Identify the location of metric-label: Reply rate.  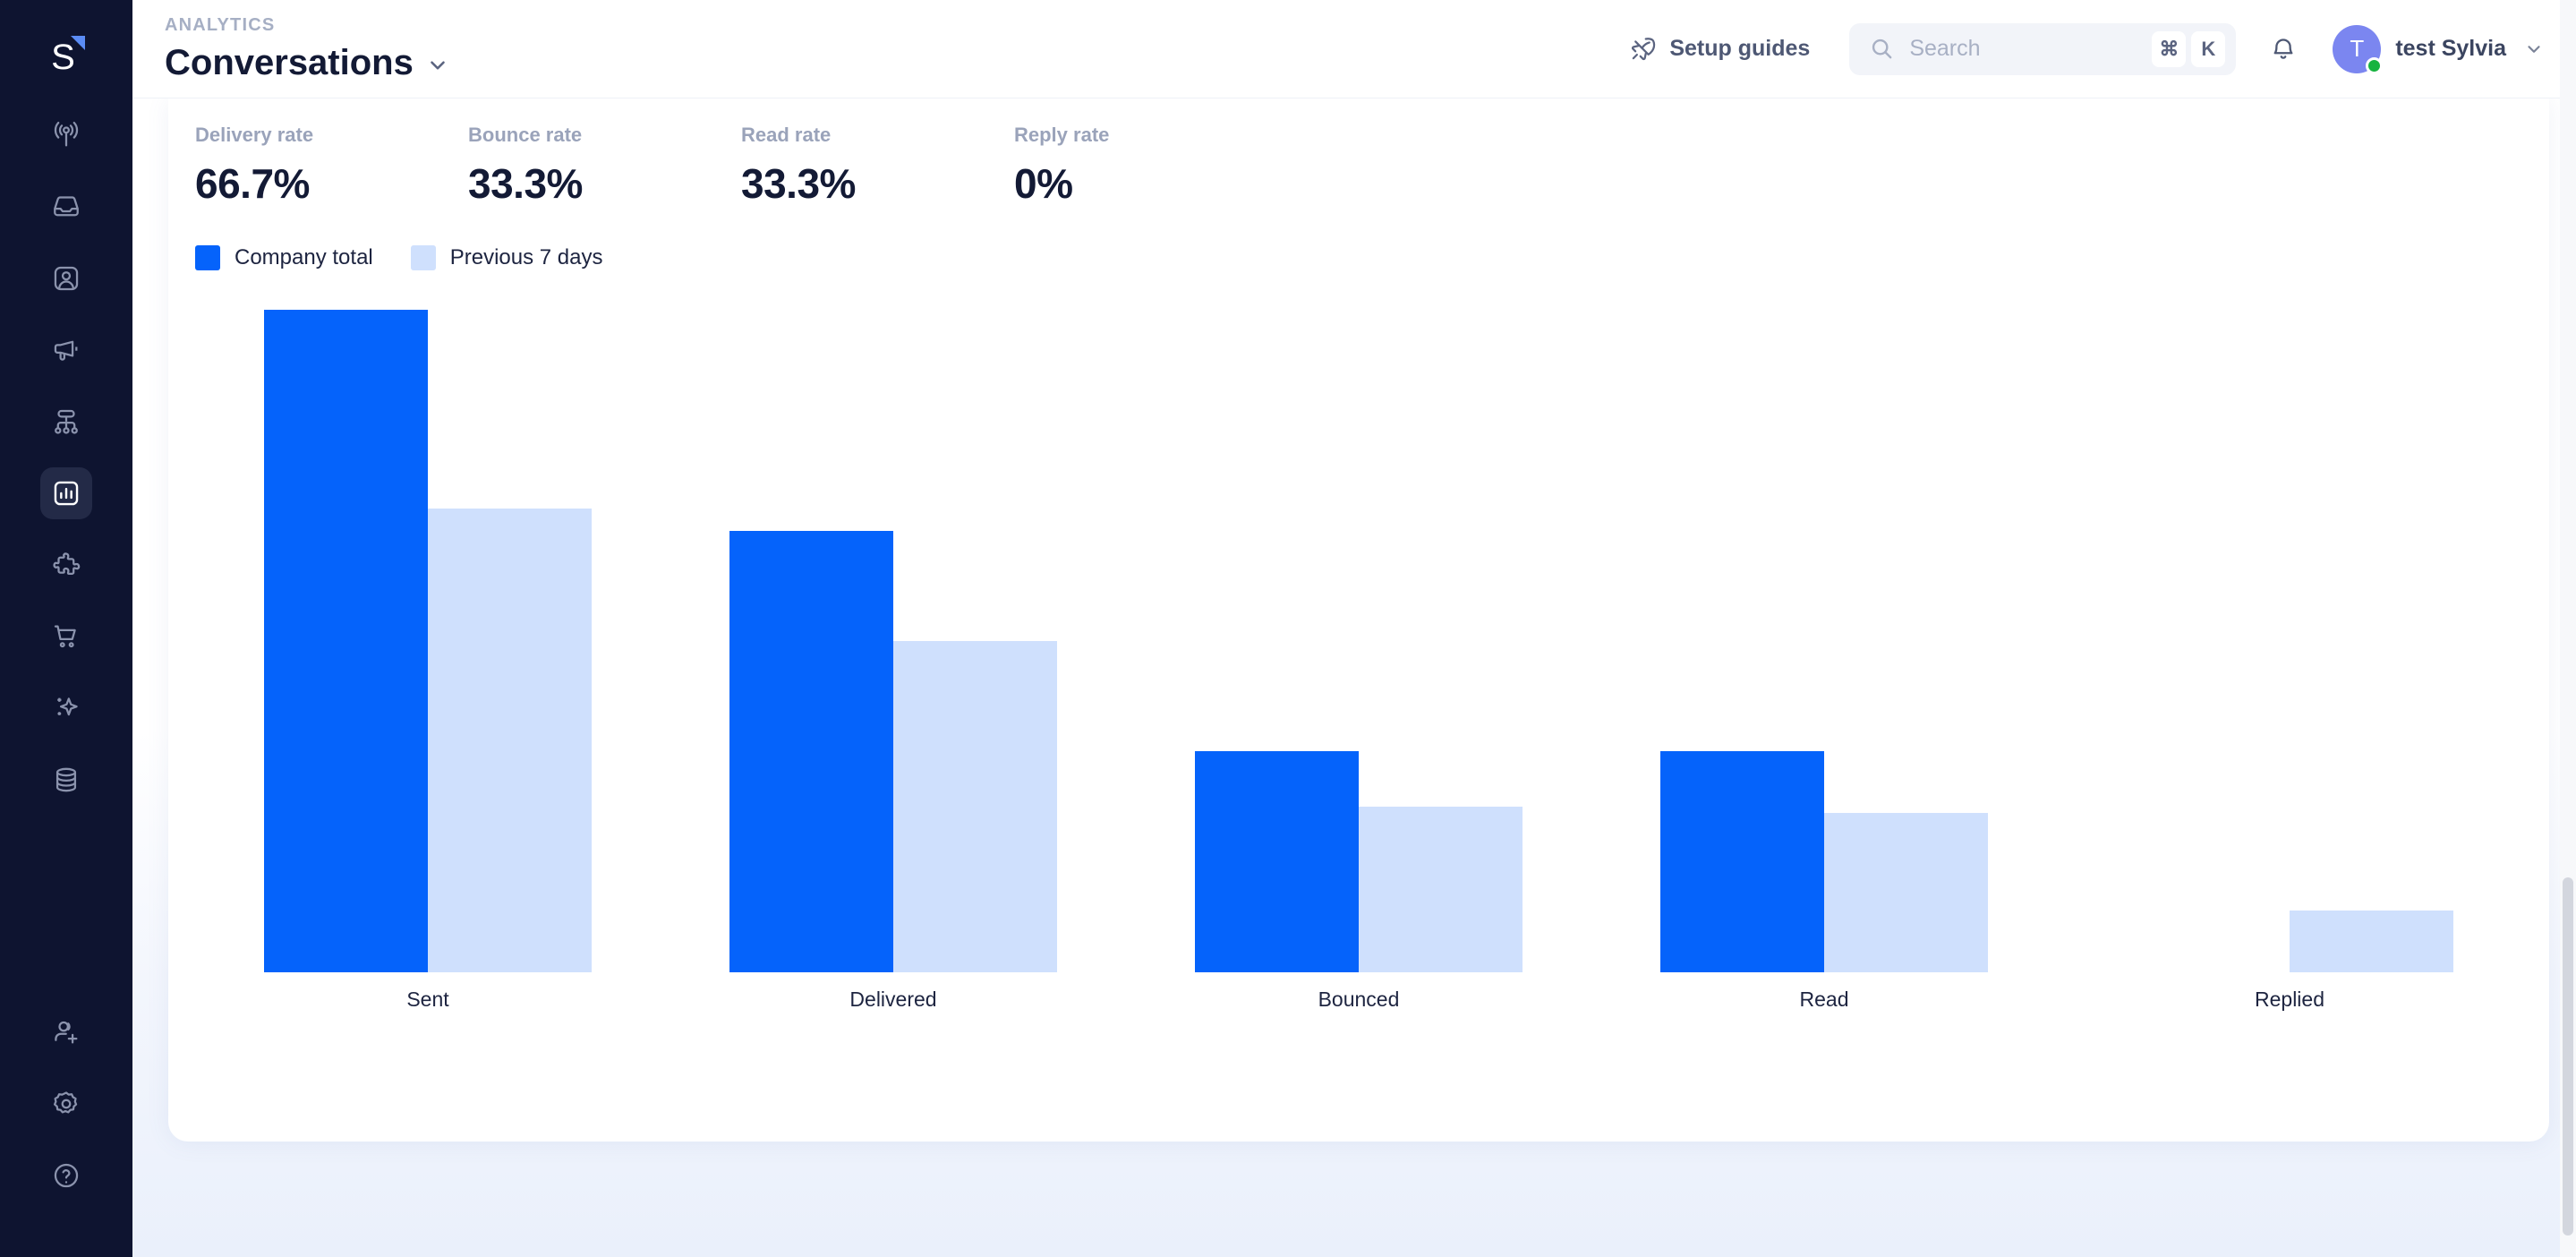
(1062, 135).